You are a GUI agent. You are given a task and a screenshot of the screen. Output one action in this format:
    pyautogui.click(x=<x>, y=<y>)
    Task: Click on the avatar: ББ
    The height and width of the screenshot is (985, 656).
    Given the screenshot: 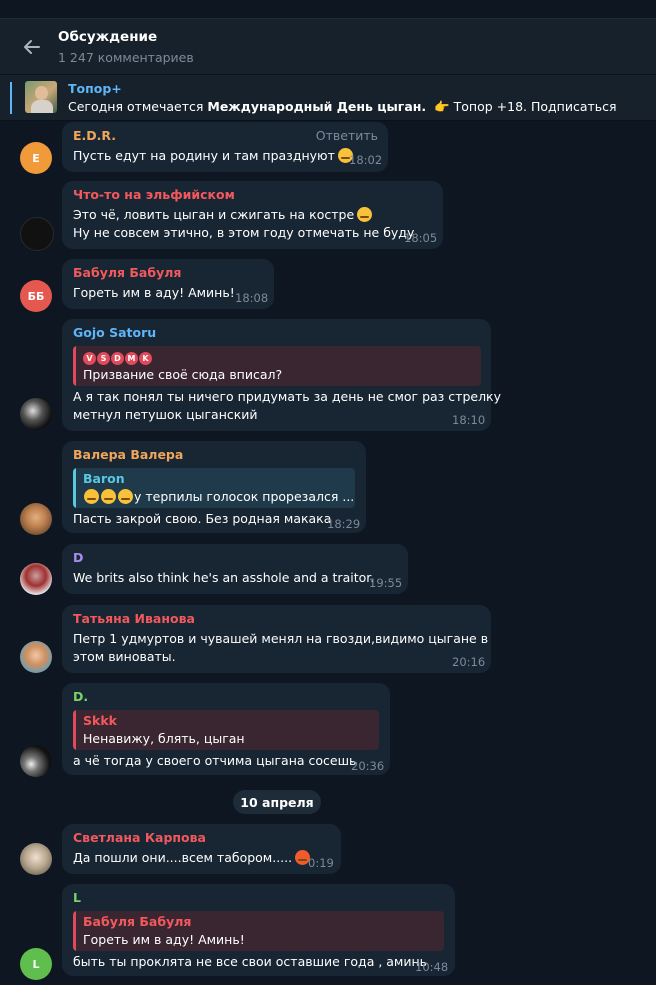 What is the action you would take?
    pyautogui.click(x=36, y=296)
    